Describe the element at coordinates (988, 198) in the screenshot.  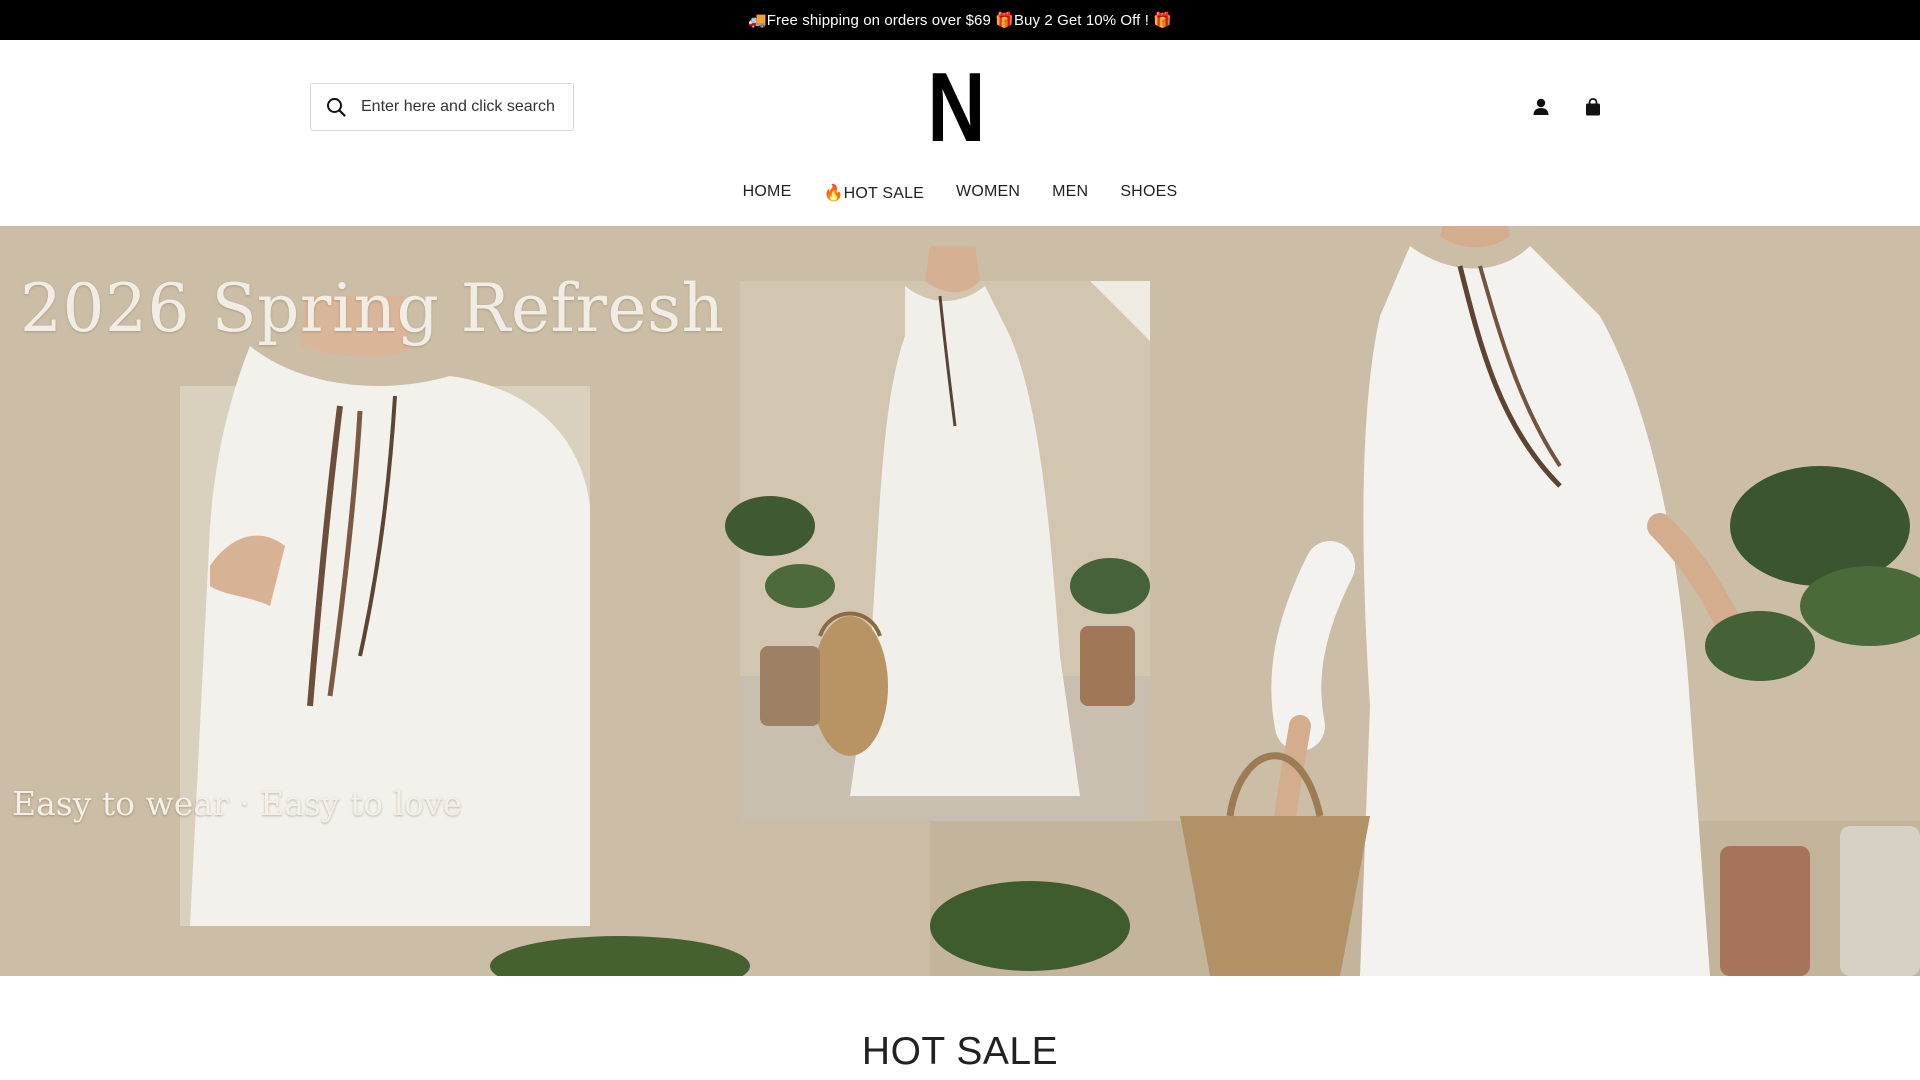
I see `nav-item-women: WOMEN` at that location.